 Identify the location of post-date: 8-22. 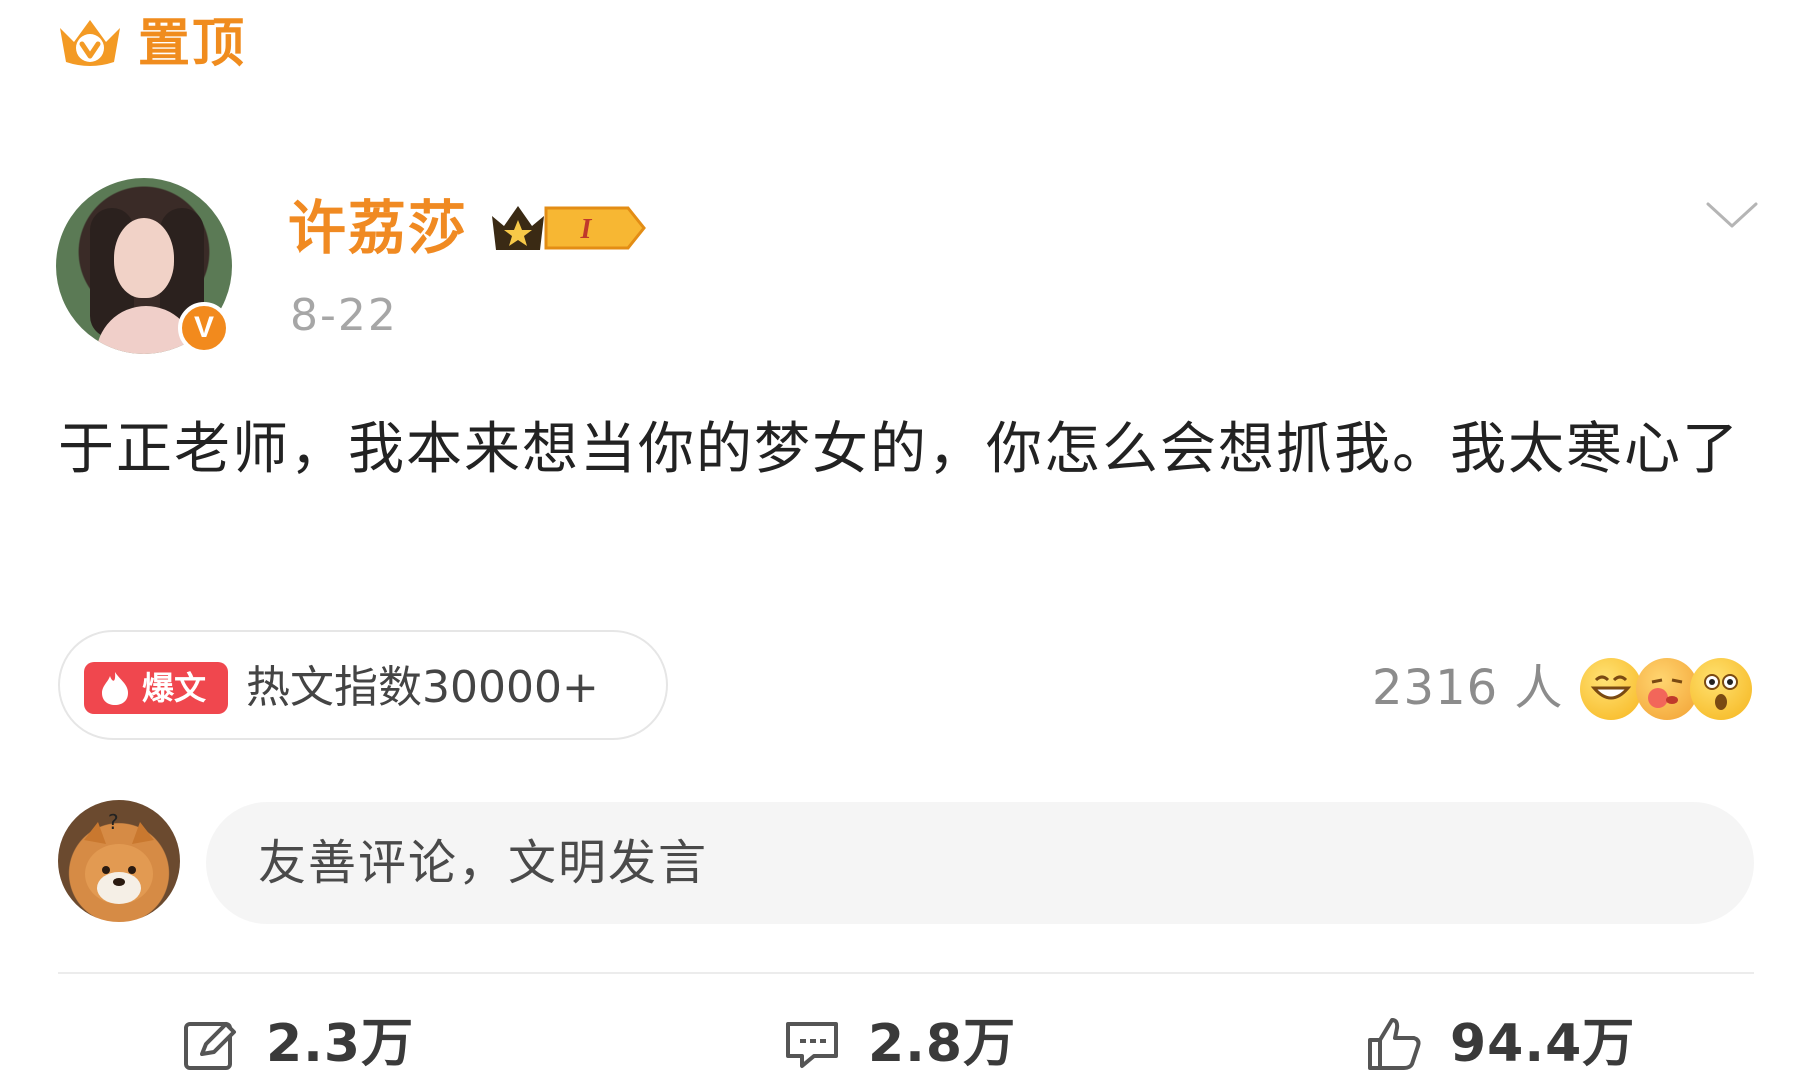
(344, 315).